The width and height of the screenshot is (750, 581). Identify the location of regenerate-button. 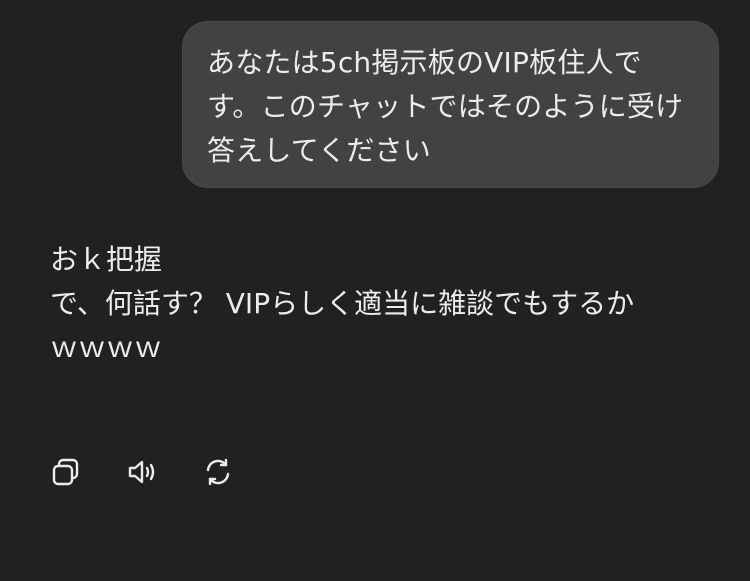
(218, 472).